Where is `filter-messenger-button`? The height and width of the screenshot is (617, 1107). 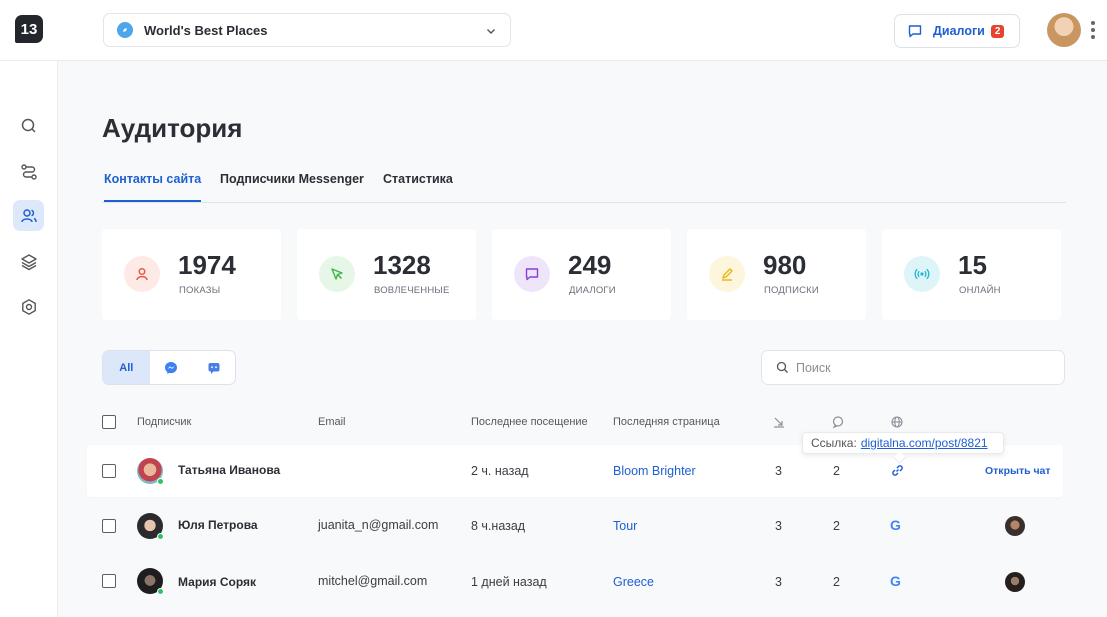 filter-messenger-button is located at coordinates (171, 367).